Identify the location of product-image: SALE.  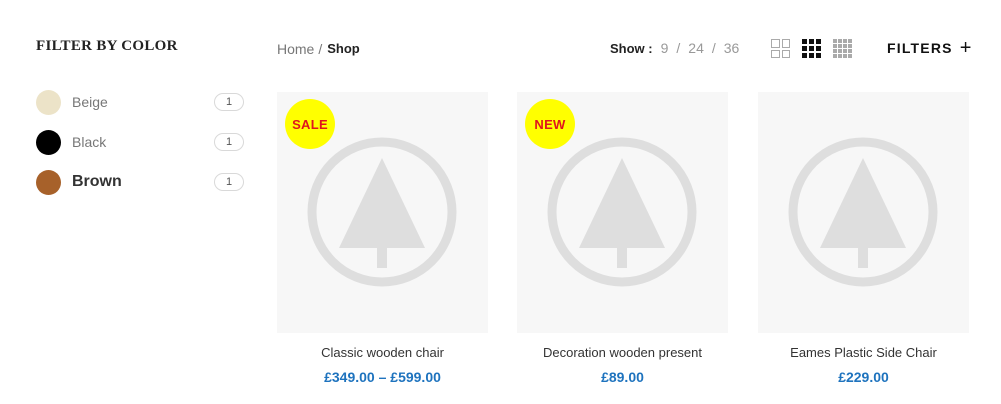
(382, 212).